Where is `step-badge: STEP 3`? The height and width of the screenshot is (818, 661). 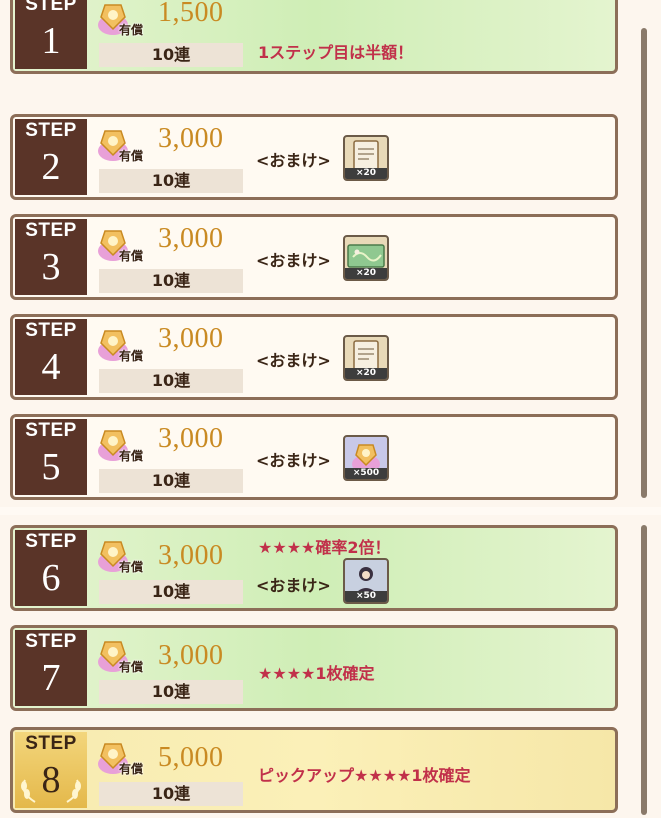 step-badge: STEP 3 is located at coordinates (51, 257).